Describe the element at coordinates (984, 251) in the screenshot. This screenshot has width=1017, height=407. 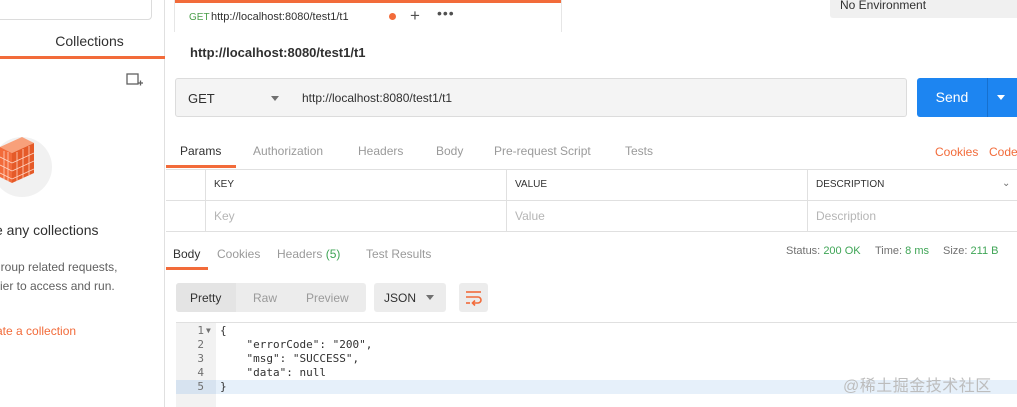
I see `size-value: 211 B` at that location.